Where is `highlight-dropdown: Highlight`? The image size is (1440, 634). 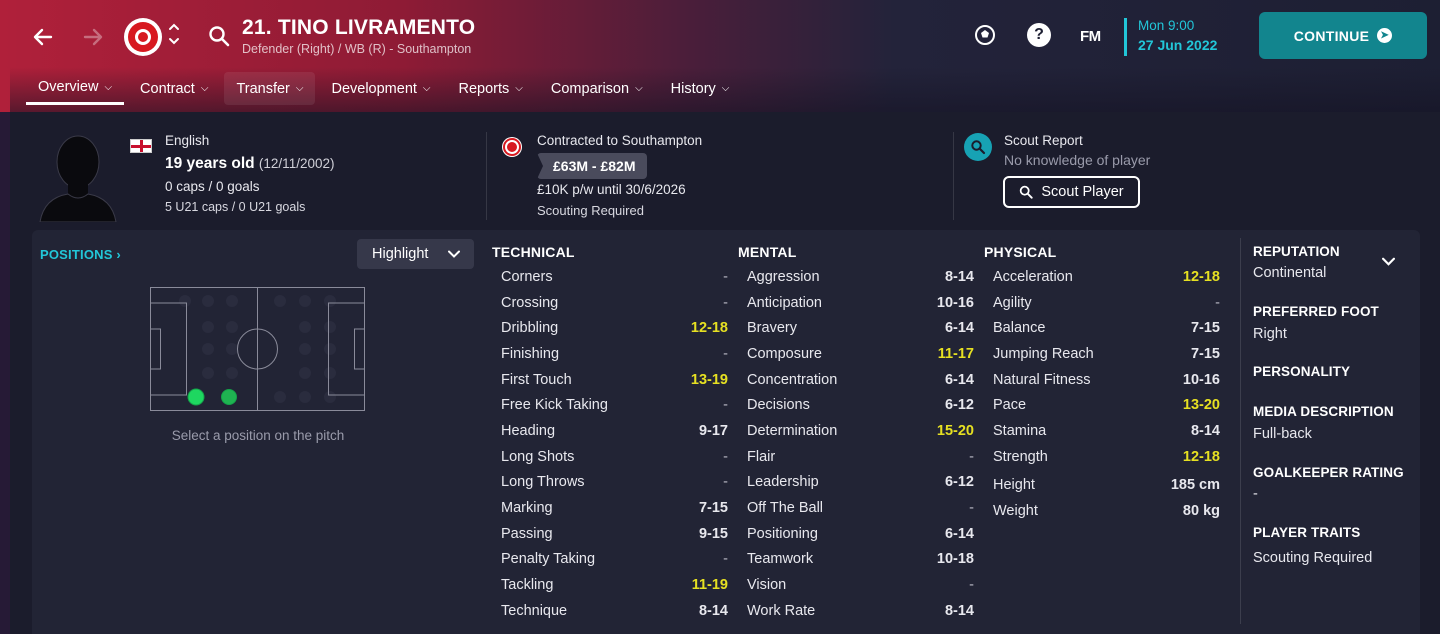
highlight-dropdown: Highlight is located at coordinates (415, 254).